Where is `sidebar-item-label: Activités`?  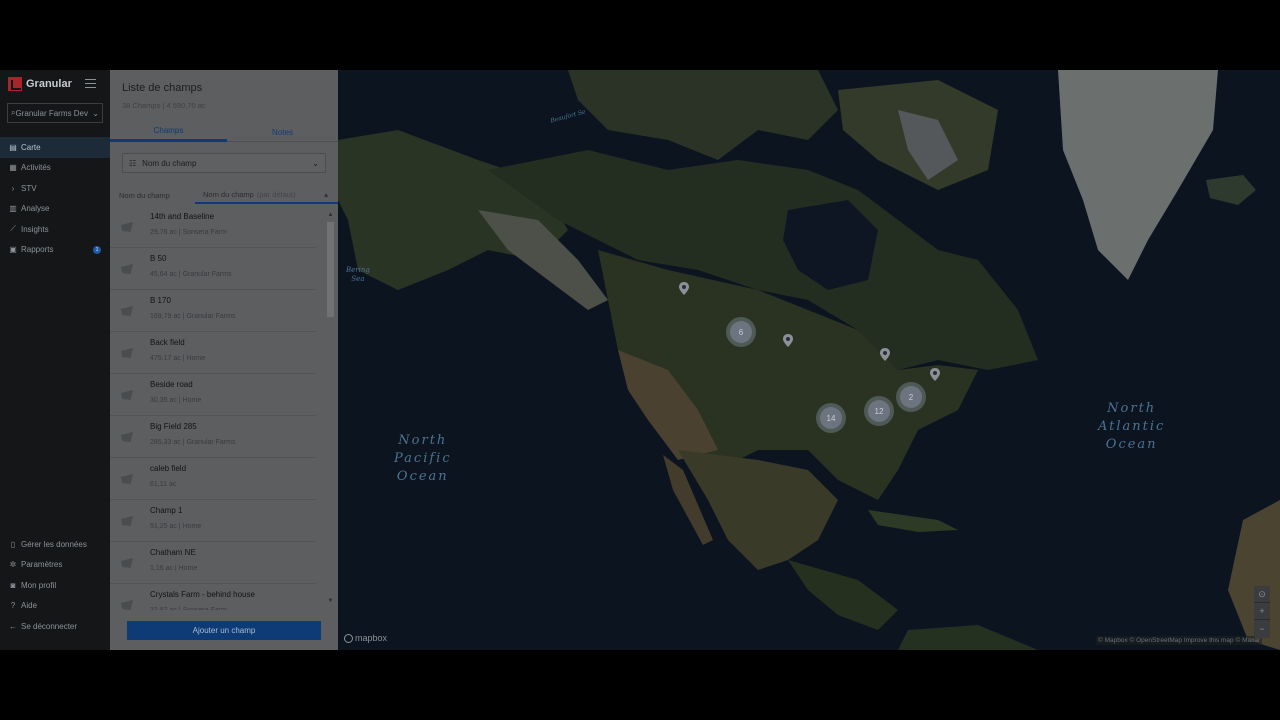 sidebar-item-label: Activités is located at coordinates (36, 168).